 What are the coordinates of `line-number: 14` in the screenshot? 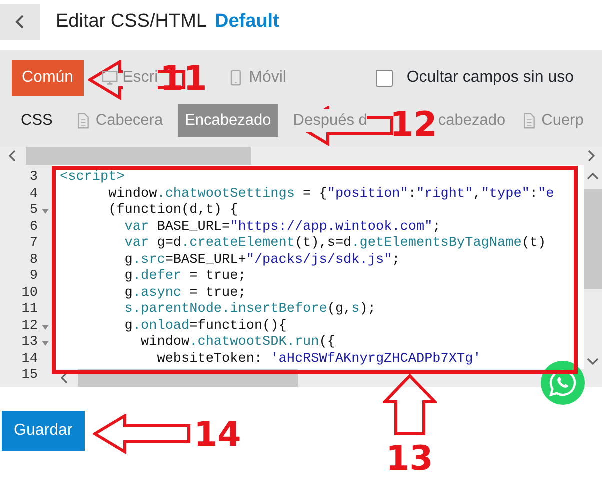 It's located at (29, 360).